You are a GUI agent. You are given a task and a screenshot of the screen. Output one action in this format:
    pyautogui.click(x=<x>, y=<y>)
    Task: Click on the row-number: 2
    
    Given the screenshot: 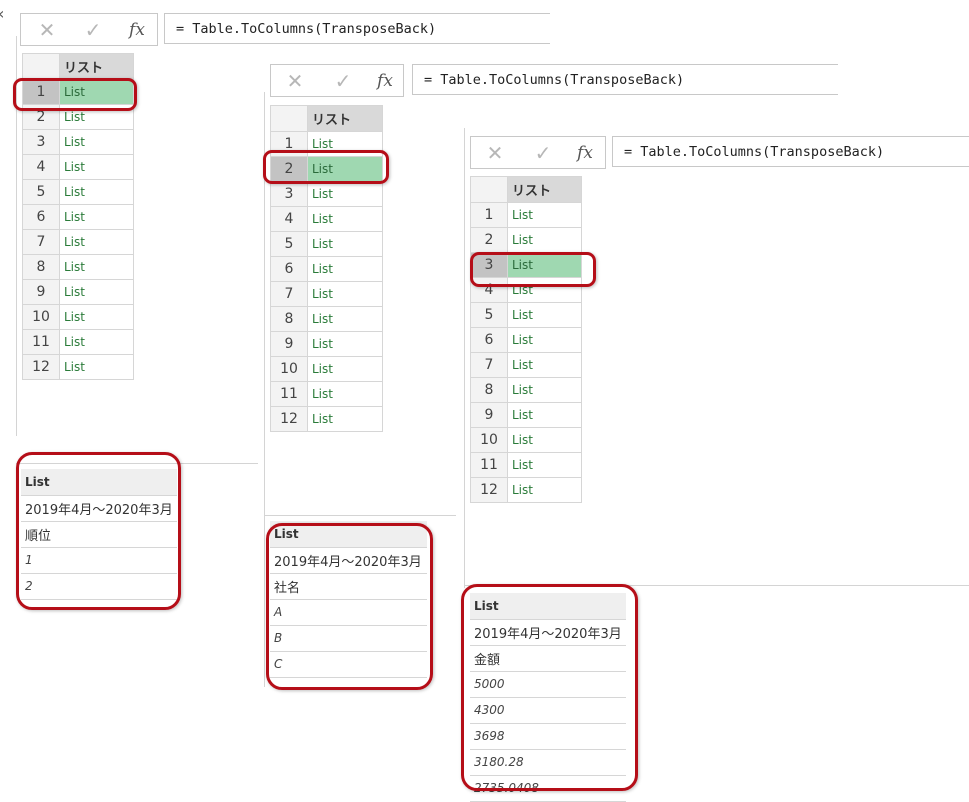 What is the action you would take?
    pyautogui.click(x=489, y=240)
    